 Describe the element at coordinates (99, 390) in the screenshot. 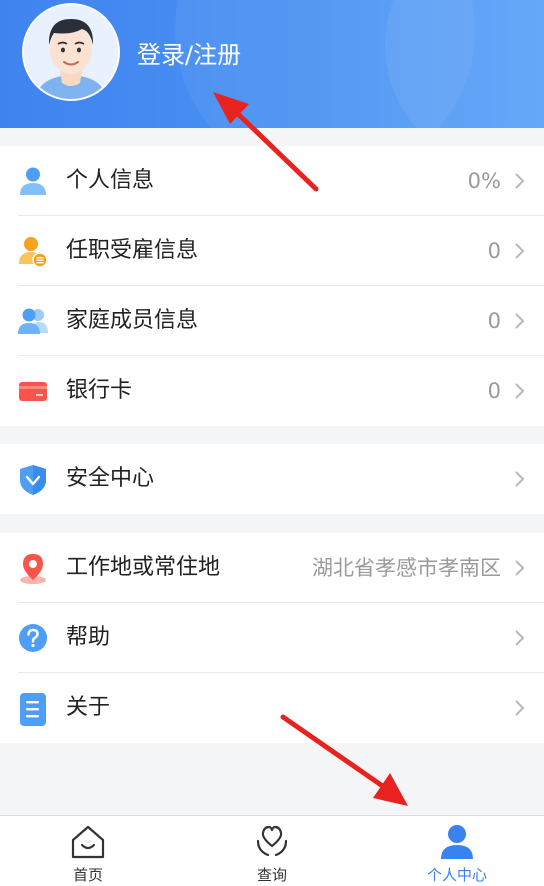

I see `menu-item-label: 银行卡` at that location.